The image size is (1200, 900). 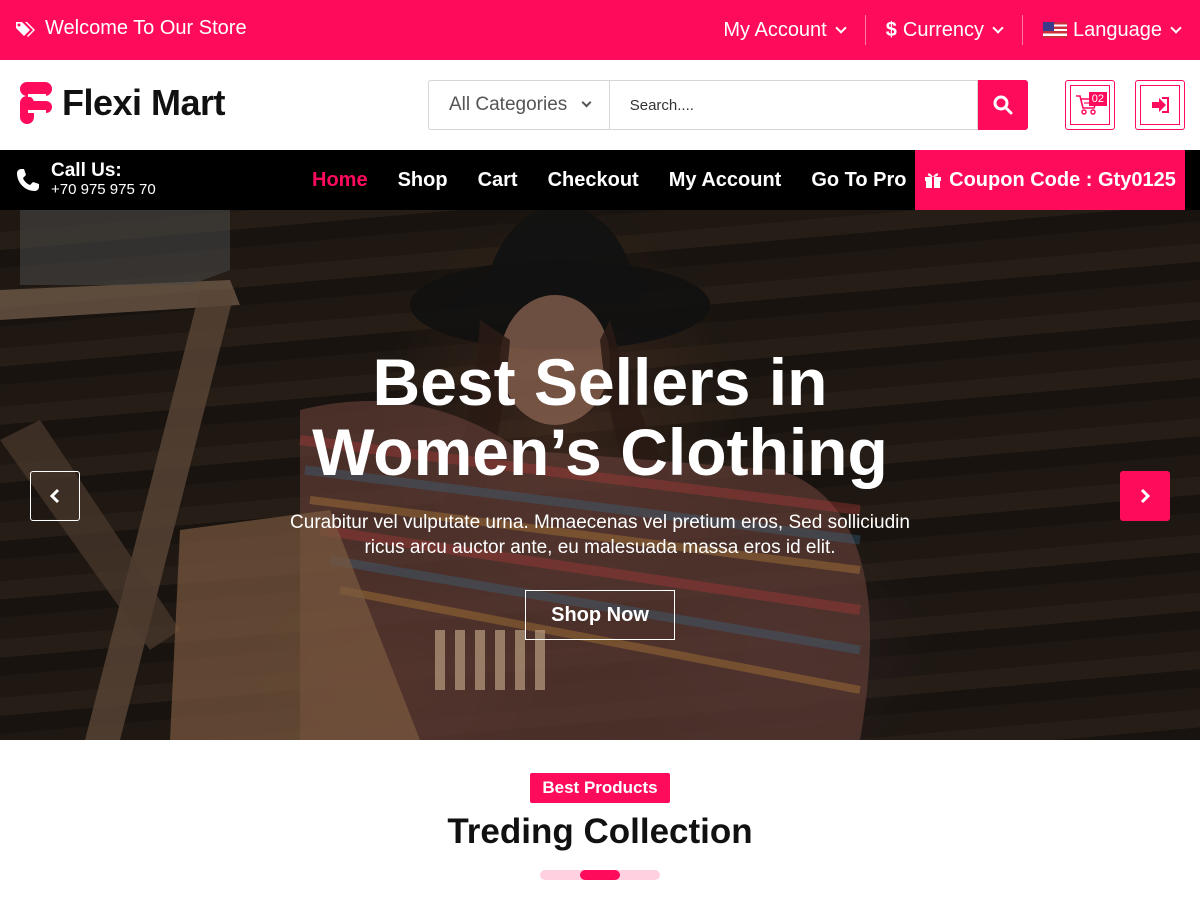 What do you see at coordinates (1097, 99) in the screenshot?
I see `cart-count-badge: 02` at bounding box center [1097, 99].